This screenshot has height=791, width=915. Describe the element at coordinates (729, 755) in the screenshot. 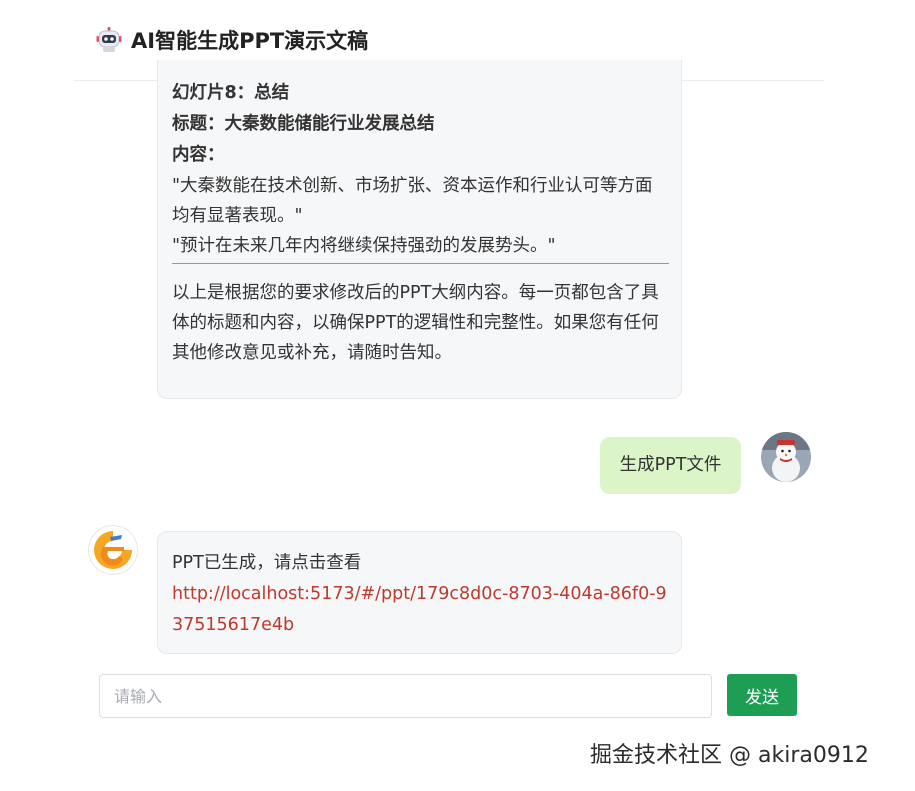

I see `watermark: 掘金技术社区 @ akira0912` at that location.